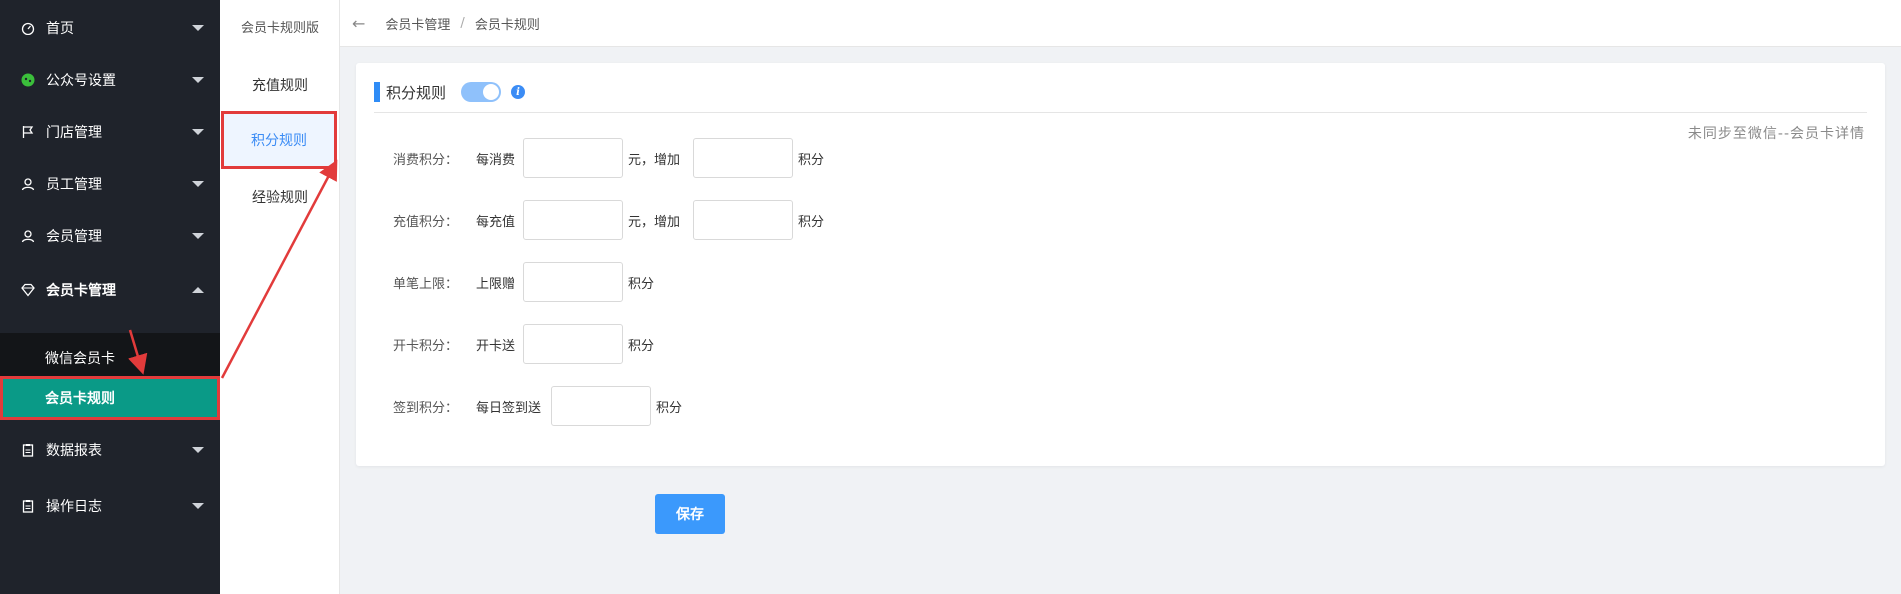  I want to click on sync-status-note: 未同步至微信--会员卡详情, so click(1776, 134).